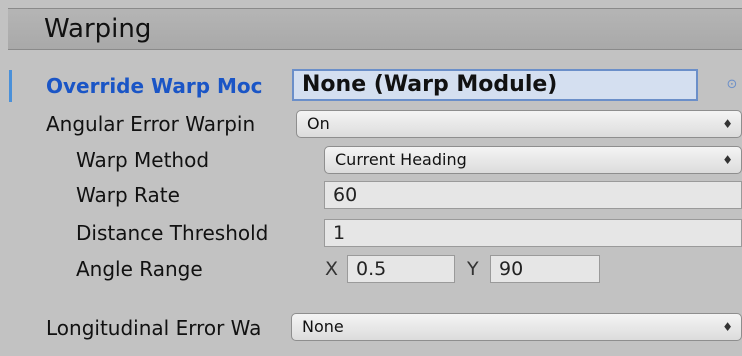 Image resolution: width=742 pixels, height=356 pixels. What do you see at coordinates (151, 124) in the screenshot?
I see `angular-error-warping-label: Angular Error Warpin` at bounding box center [151, 124].